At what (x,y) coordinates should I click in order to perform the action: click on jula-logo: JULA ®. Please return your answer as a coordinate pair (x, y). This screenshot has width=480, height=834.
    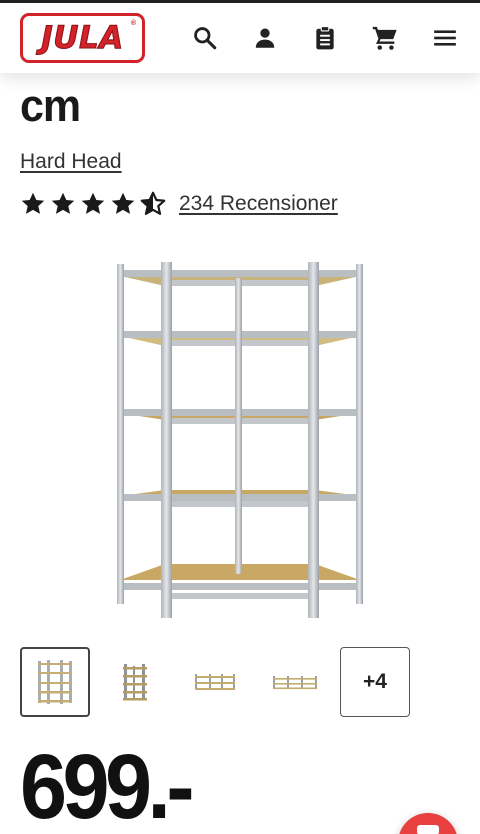
    Looking at the image, I should click on (82, 38).